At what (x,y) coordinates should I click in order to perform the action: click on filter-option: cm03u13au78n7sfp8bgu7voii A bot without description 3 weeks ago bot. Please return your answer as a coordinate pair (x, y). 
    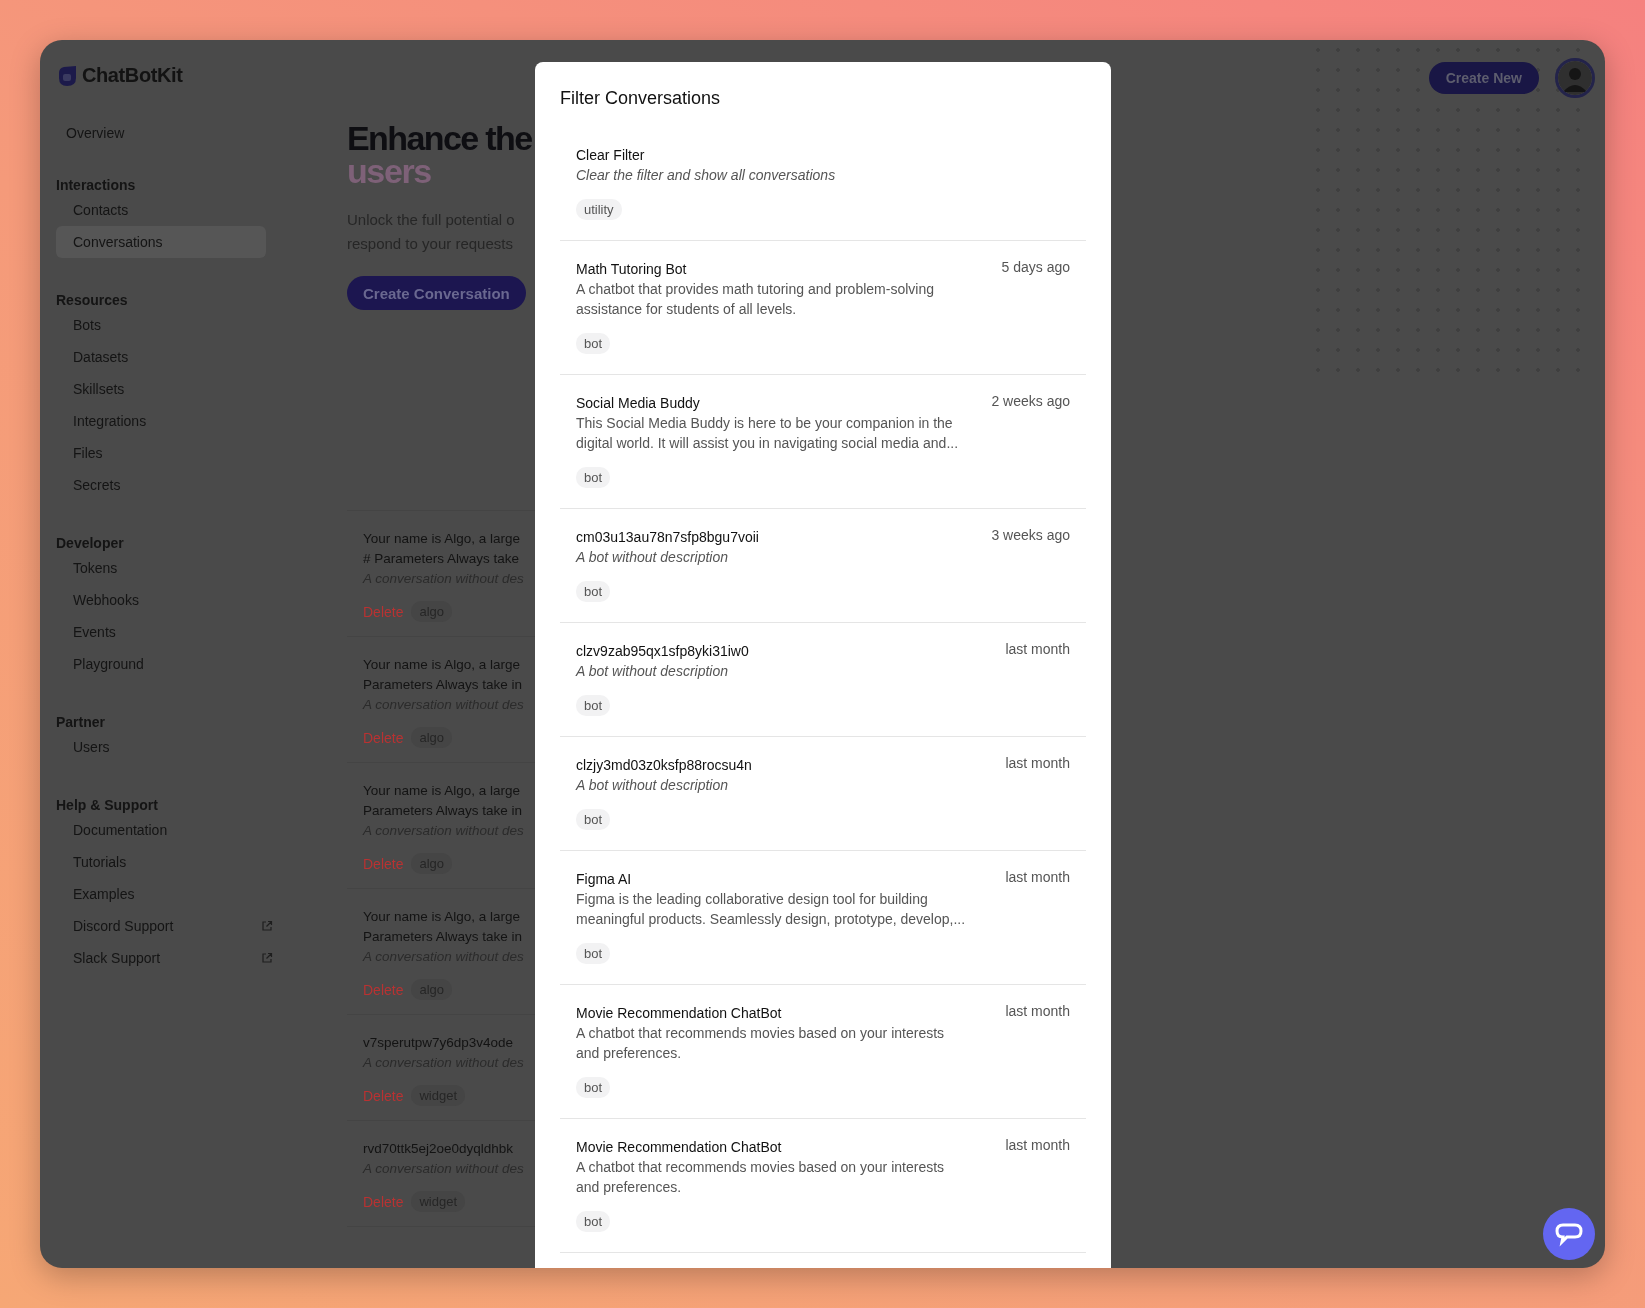
    Looking at the image, I should click on (823, 575).